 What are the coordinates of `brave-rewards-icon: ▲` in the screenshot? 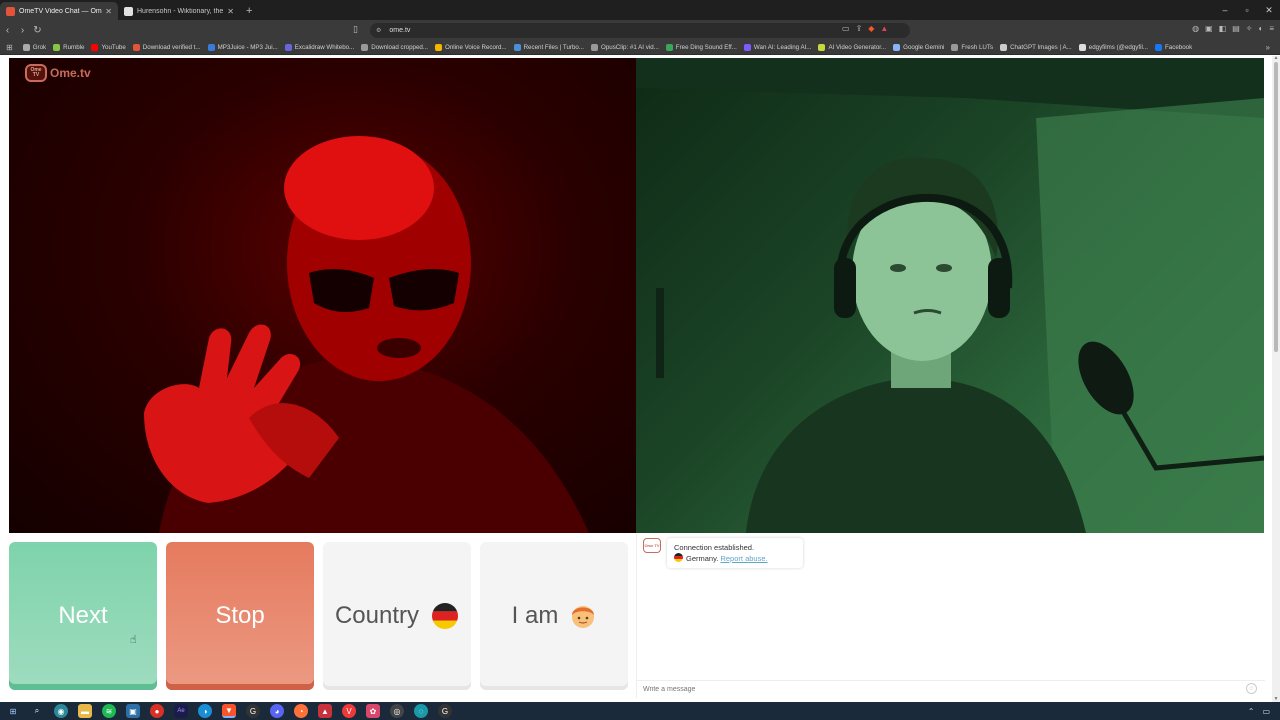 It's located at (884, 28).